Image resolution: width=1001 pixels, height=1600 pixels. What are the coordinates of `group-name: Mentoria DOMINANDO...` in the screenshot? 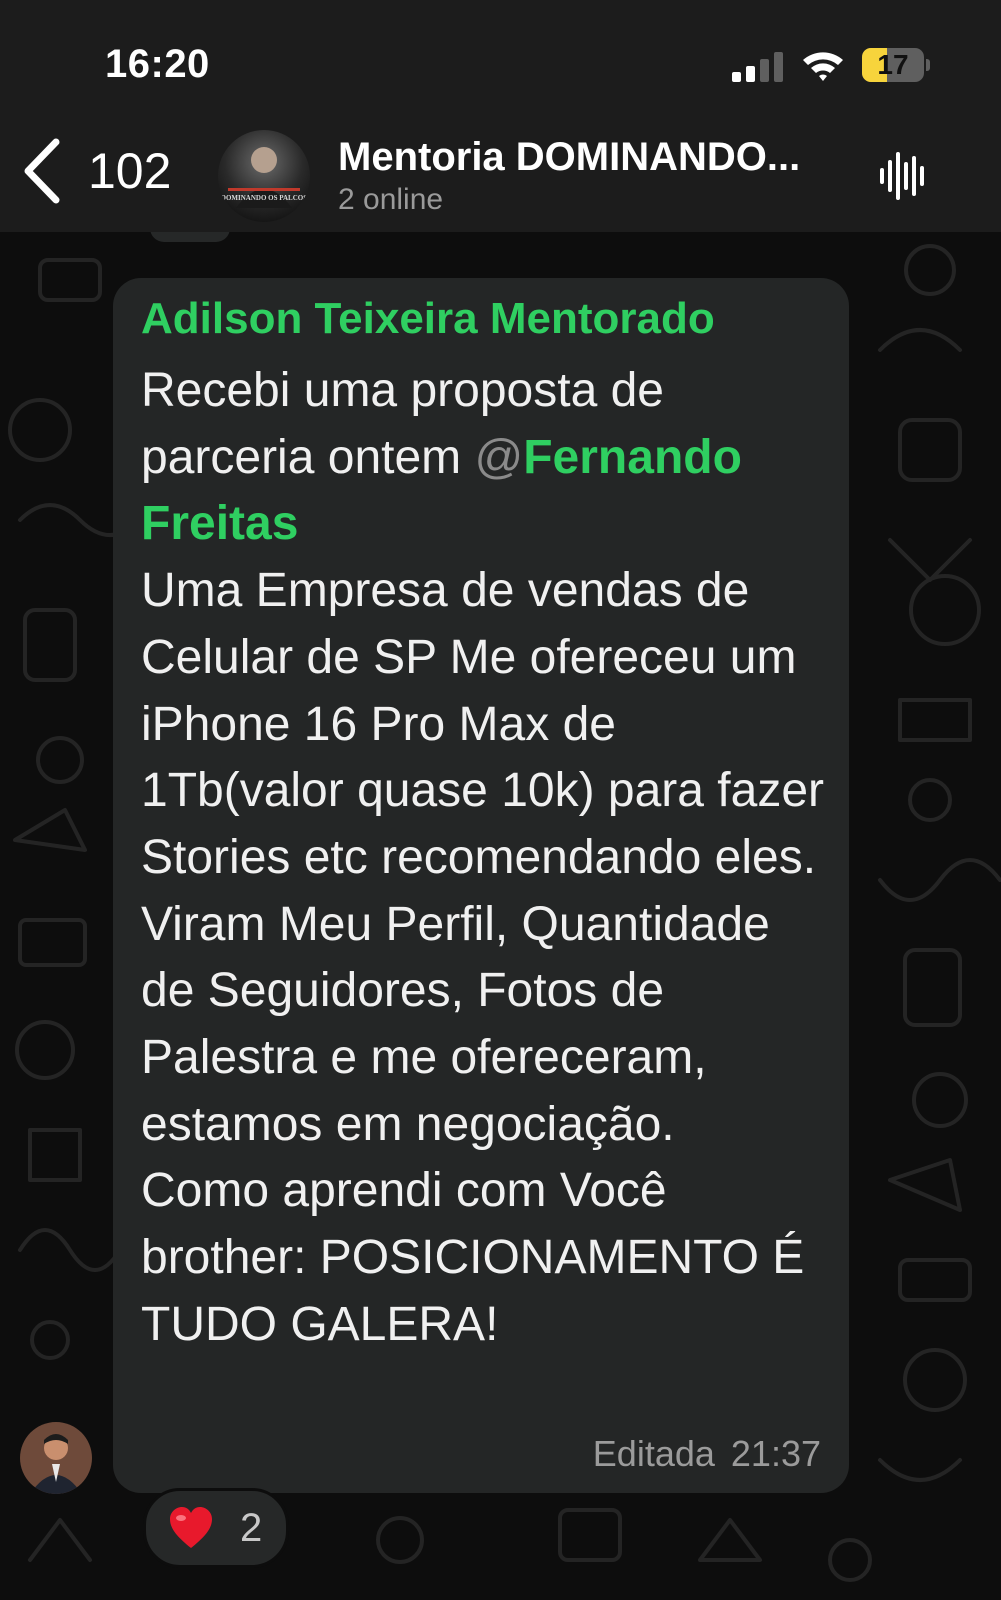 It's located at (578, 157).